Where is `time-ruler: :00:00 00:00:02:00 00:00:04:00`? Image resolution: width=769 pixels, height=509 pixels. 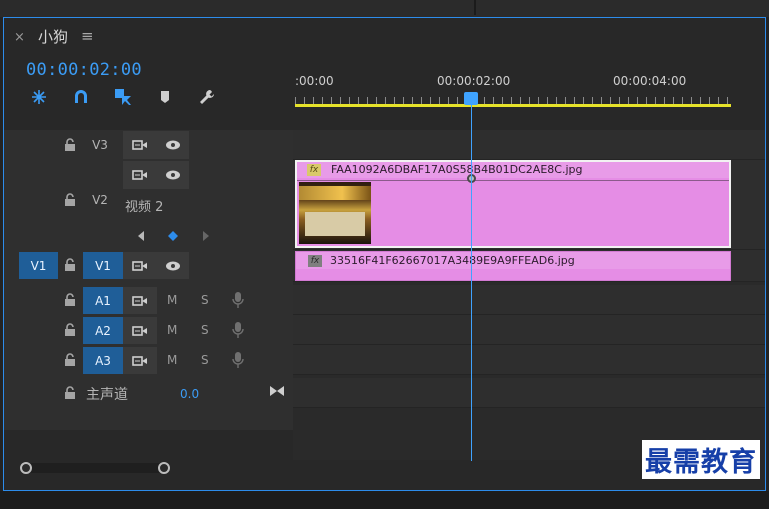
time-ruler: :00:00 00:00:02:00 00:00:04:00 is located at coordinates (530, 88).